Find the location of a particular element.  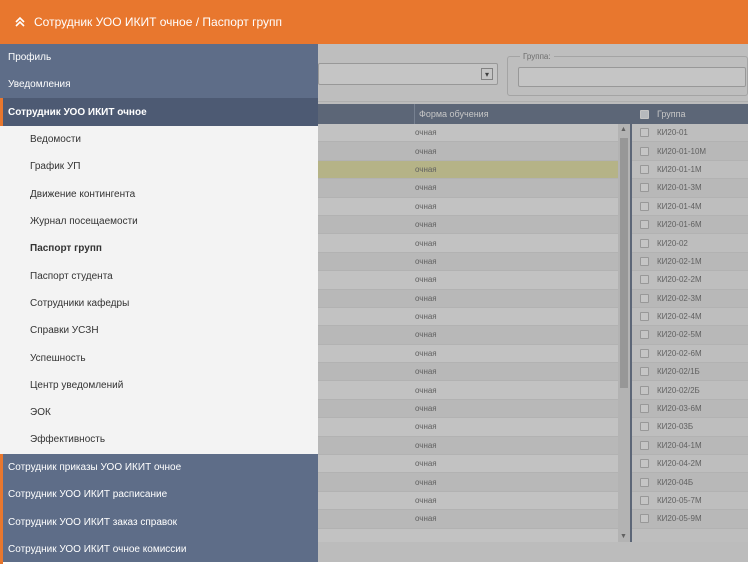

sidebar-section-commissions: Сотрудник УОО ИКИТ очное комиссии is located at coordinates (159, 550).